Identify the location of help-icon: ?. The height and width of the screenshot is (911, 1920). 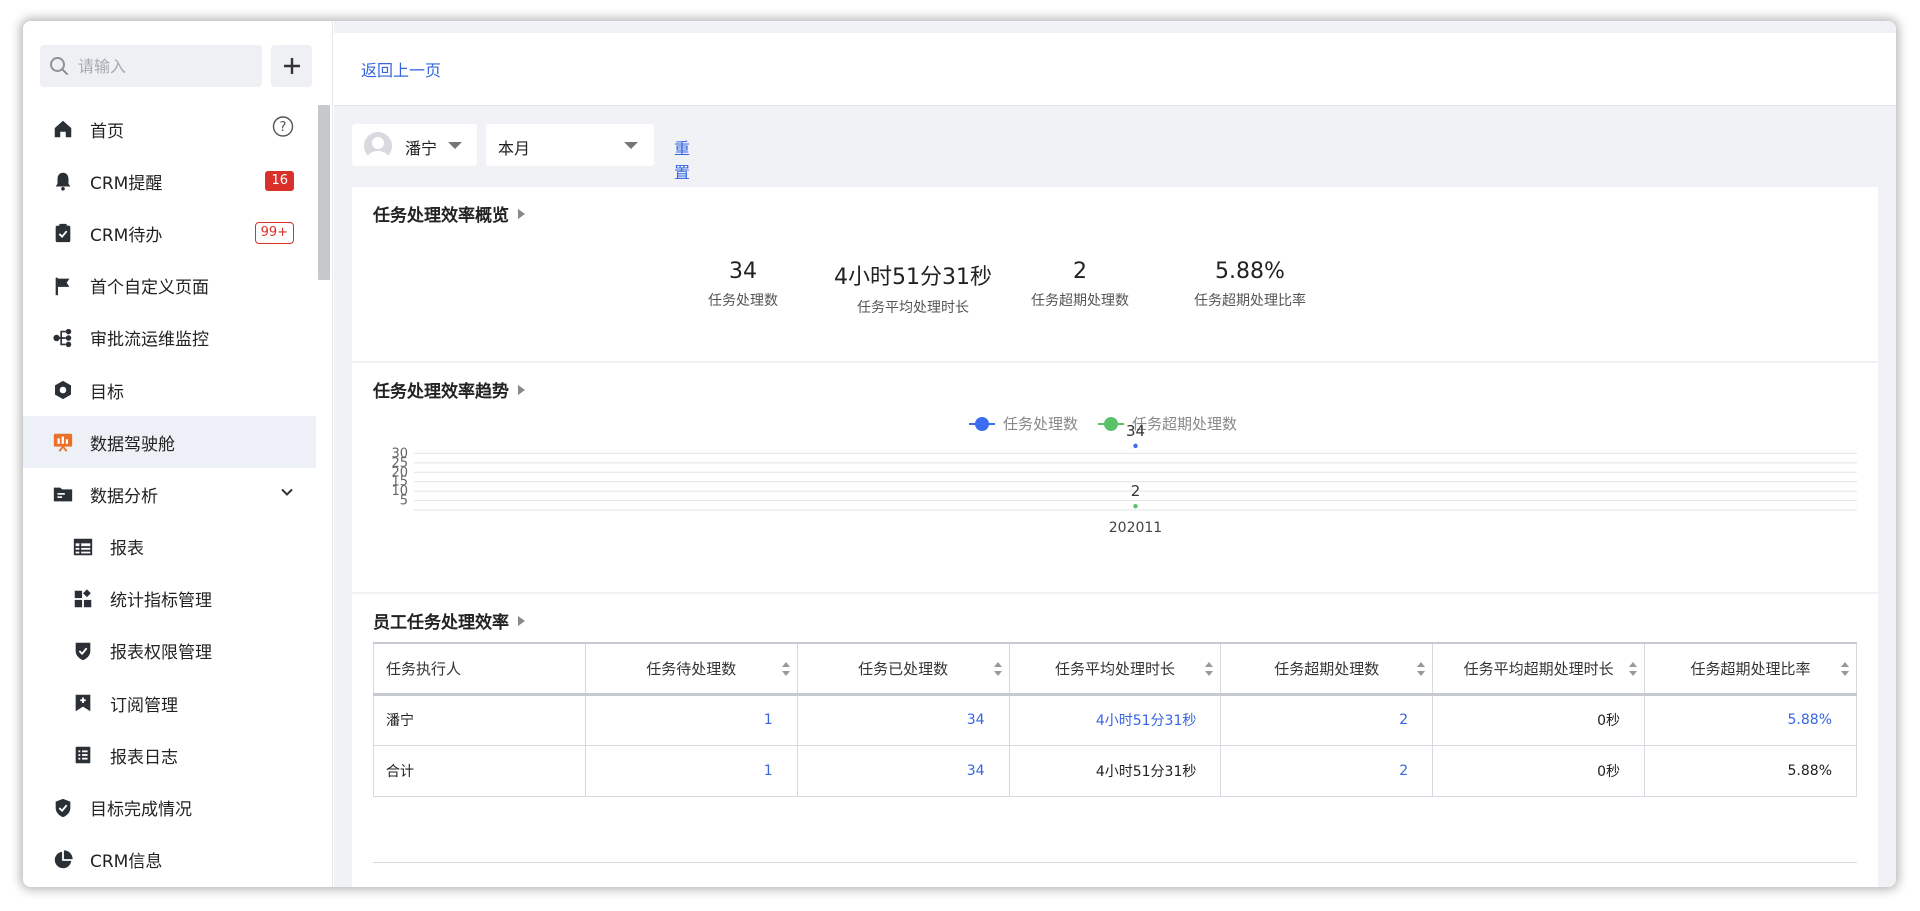
(283, 129).